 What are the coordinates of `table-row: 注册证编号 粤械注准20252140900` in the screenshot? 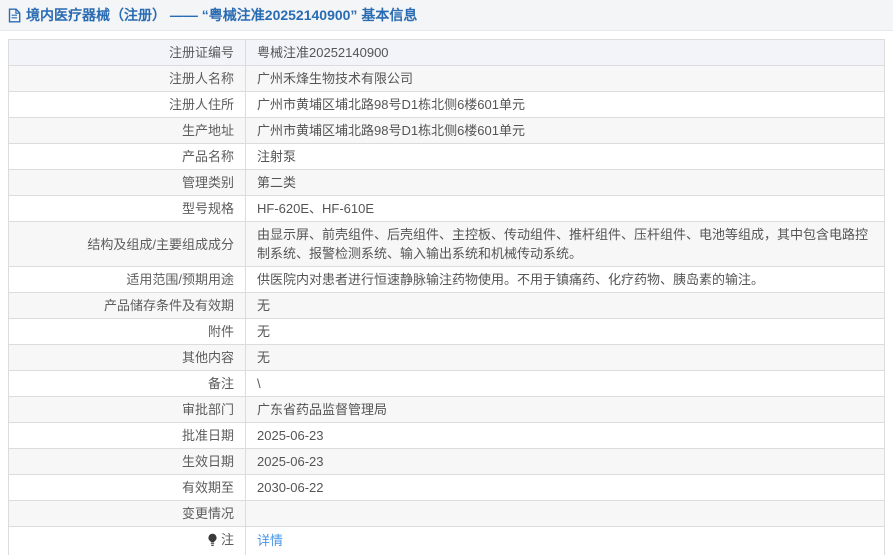 It's located at (446, 52).